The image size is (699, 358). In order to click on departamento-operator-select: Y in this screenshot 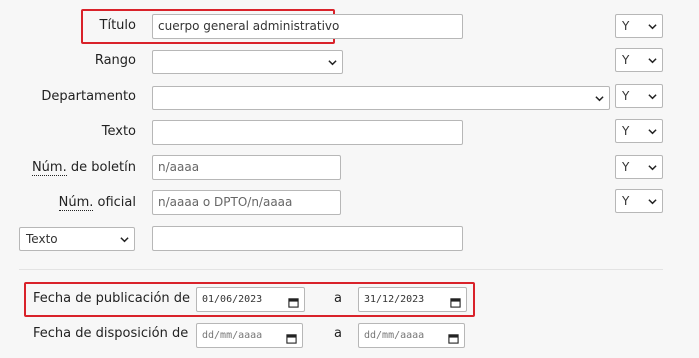, I will do `click(639, 96)`.